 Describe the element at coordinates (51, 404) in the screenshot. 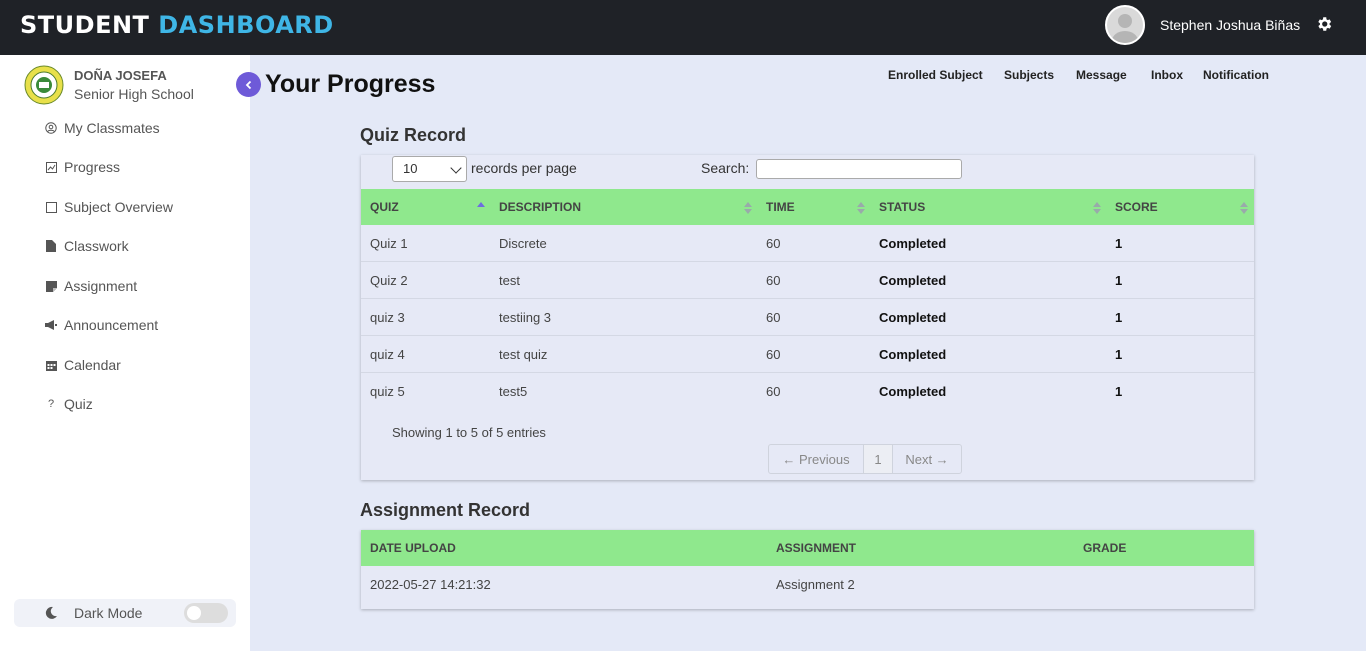

I see `question-icon: ?` at that location.